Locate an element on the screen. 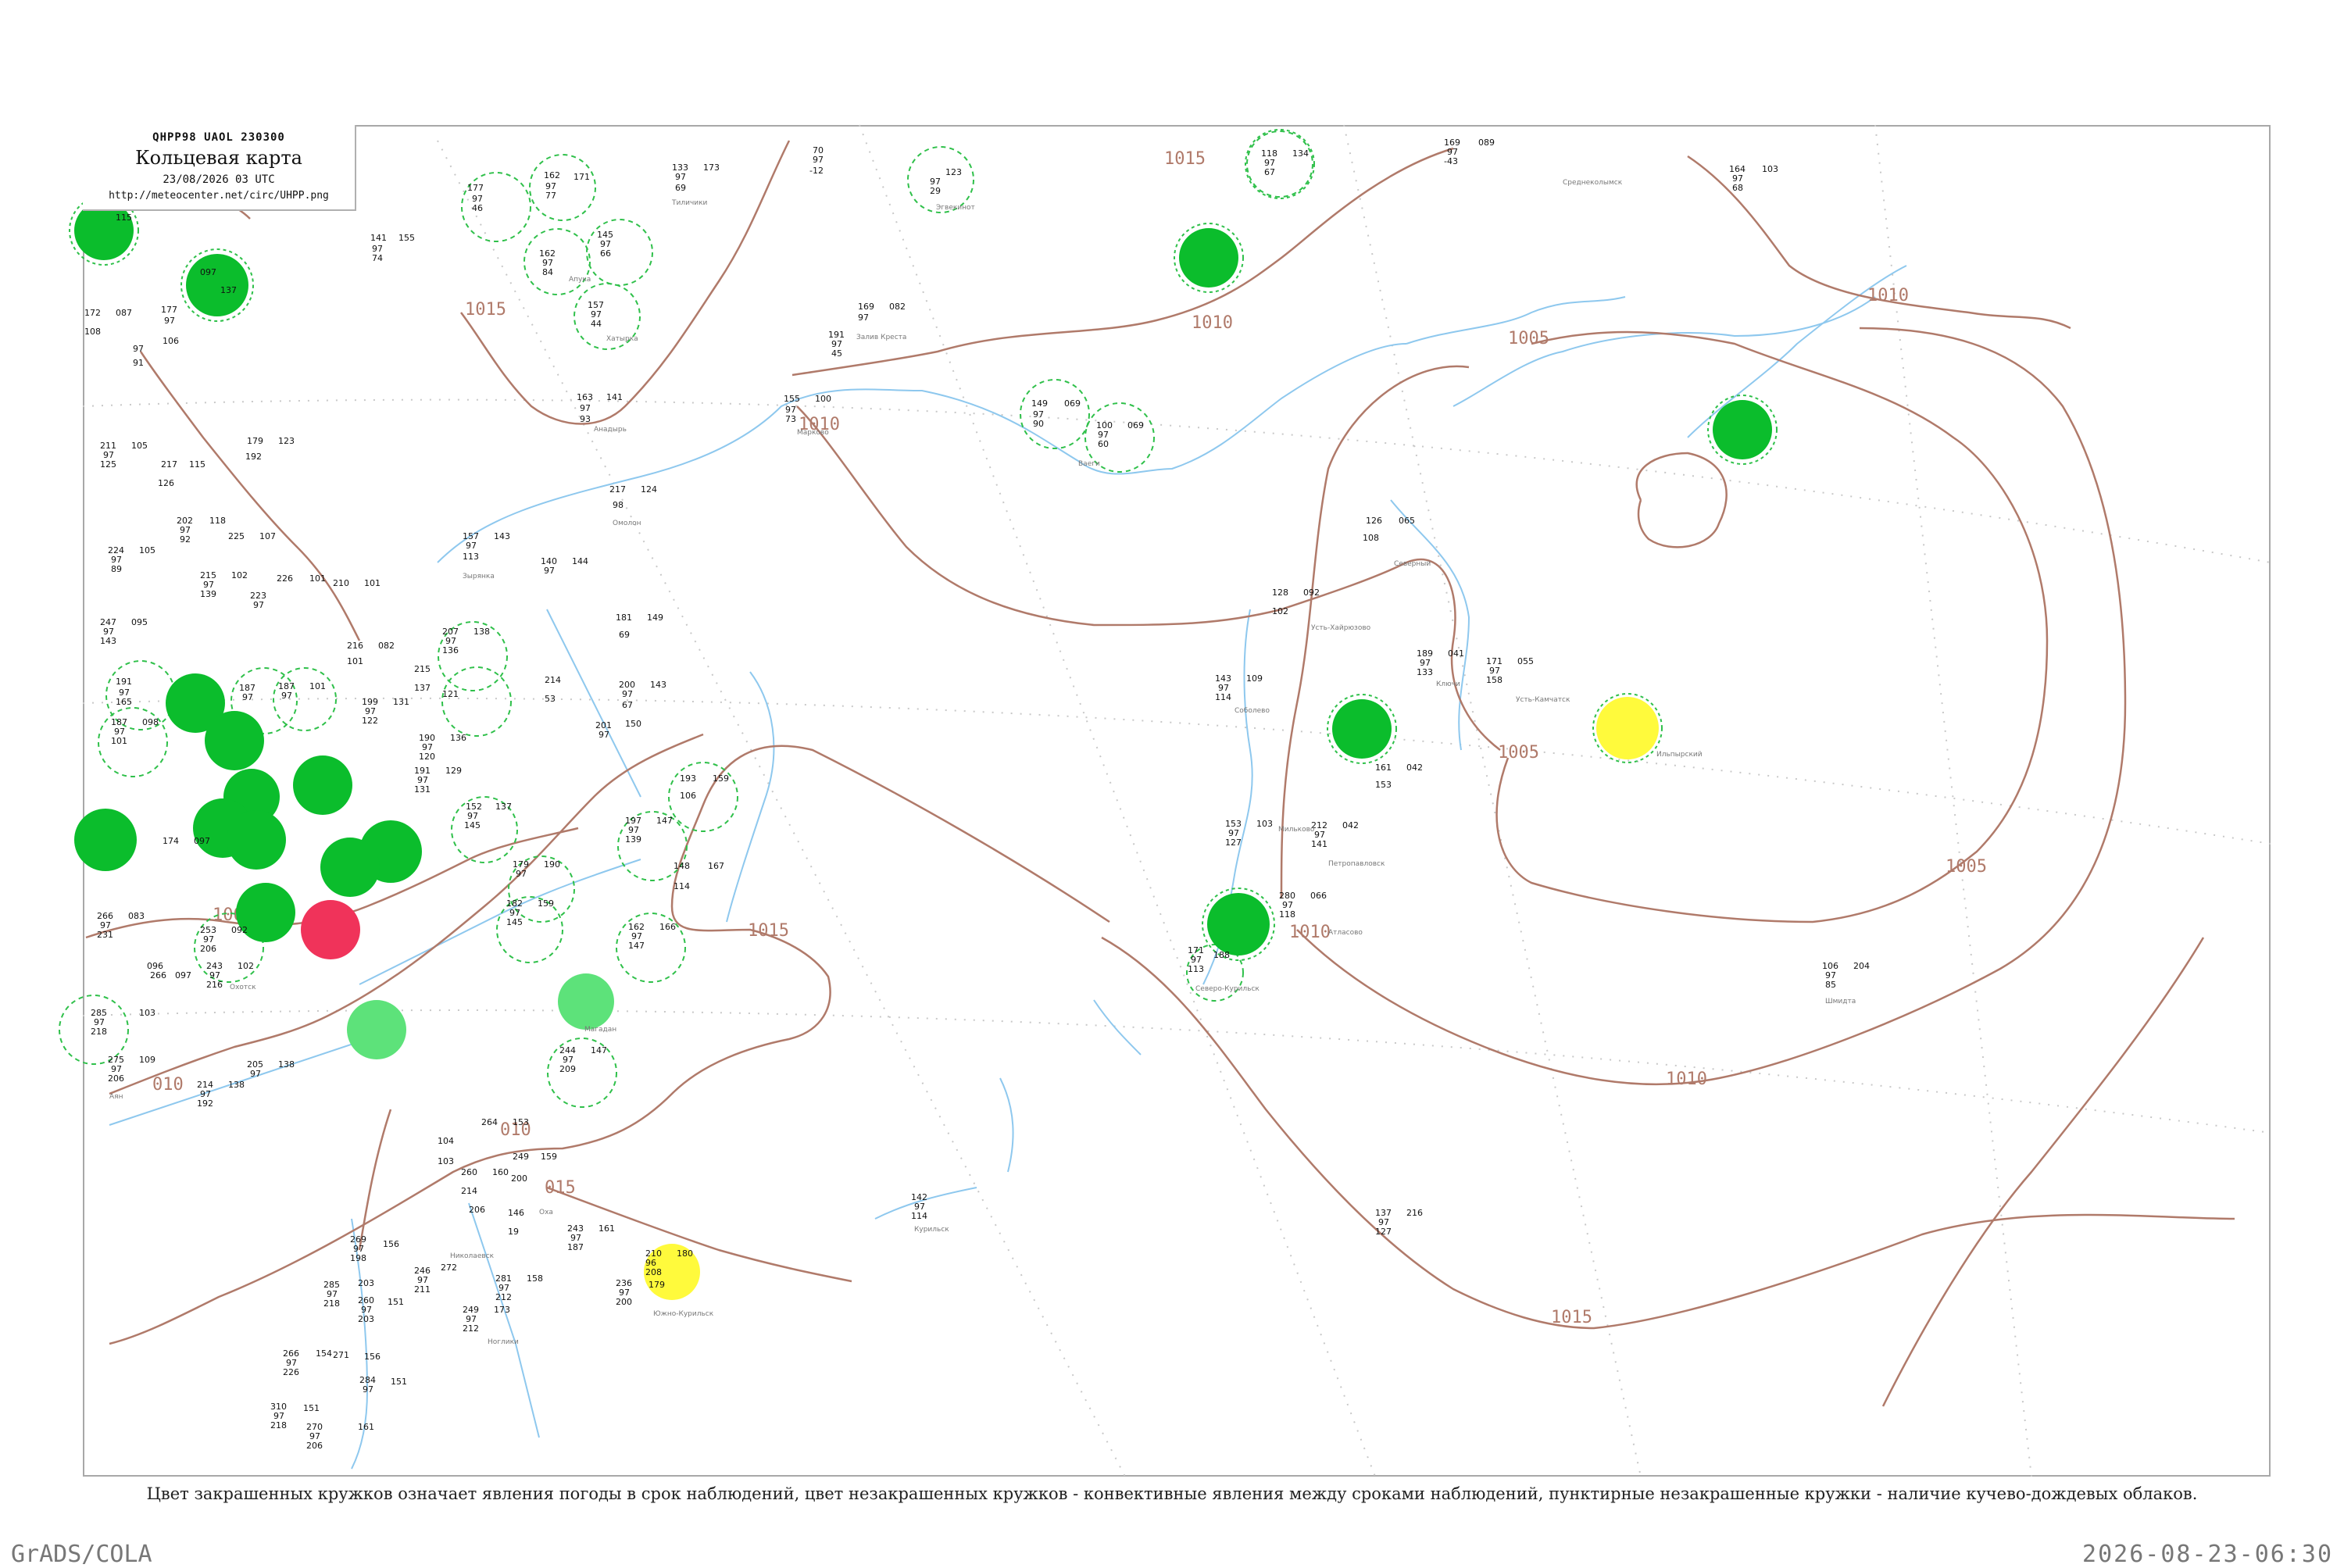 This screenshot has height=1568, width=2344. station-value: 103 is located at coordinates (1770, 169).